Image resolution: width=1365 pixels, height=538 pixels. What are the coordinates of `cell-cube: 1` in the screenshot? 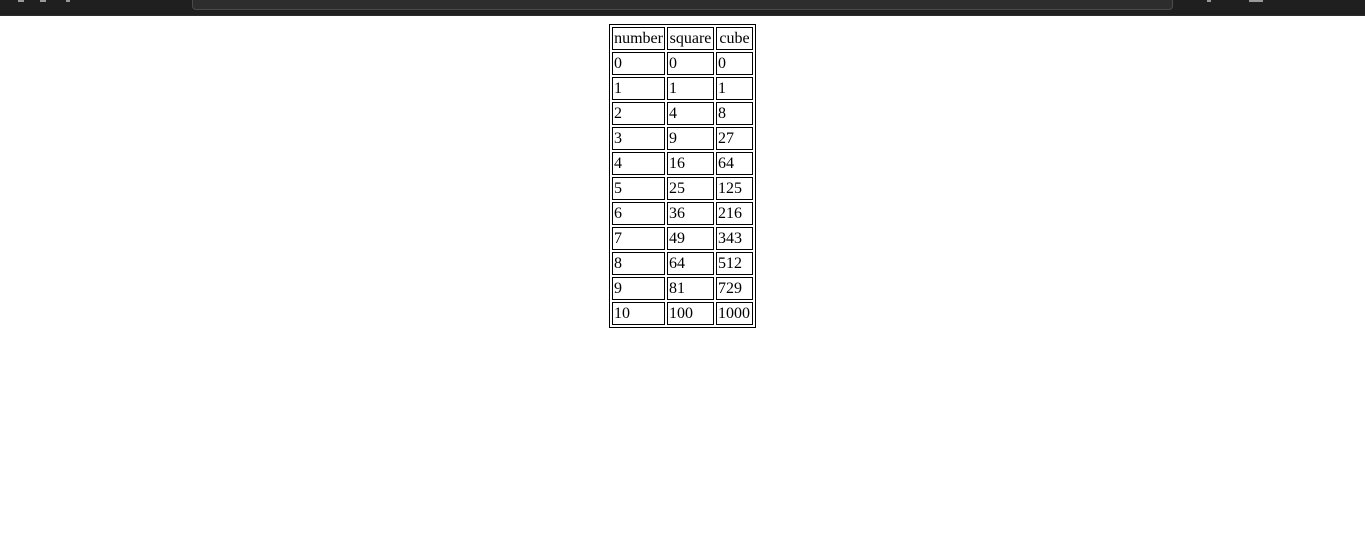 It's located at (734, 88).